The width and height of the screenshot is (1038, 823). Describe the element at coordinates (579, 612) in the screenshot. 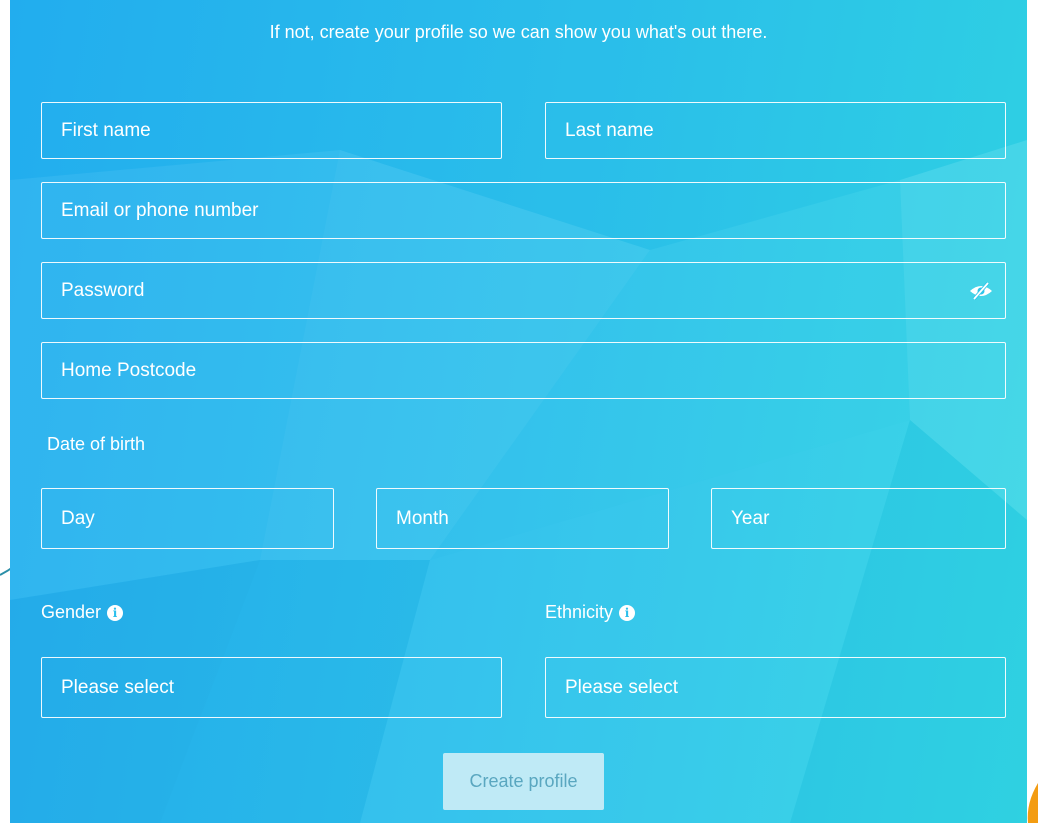

I see `ethnicity-label-text: Ethnicity` at that location.